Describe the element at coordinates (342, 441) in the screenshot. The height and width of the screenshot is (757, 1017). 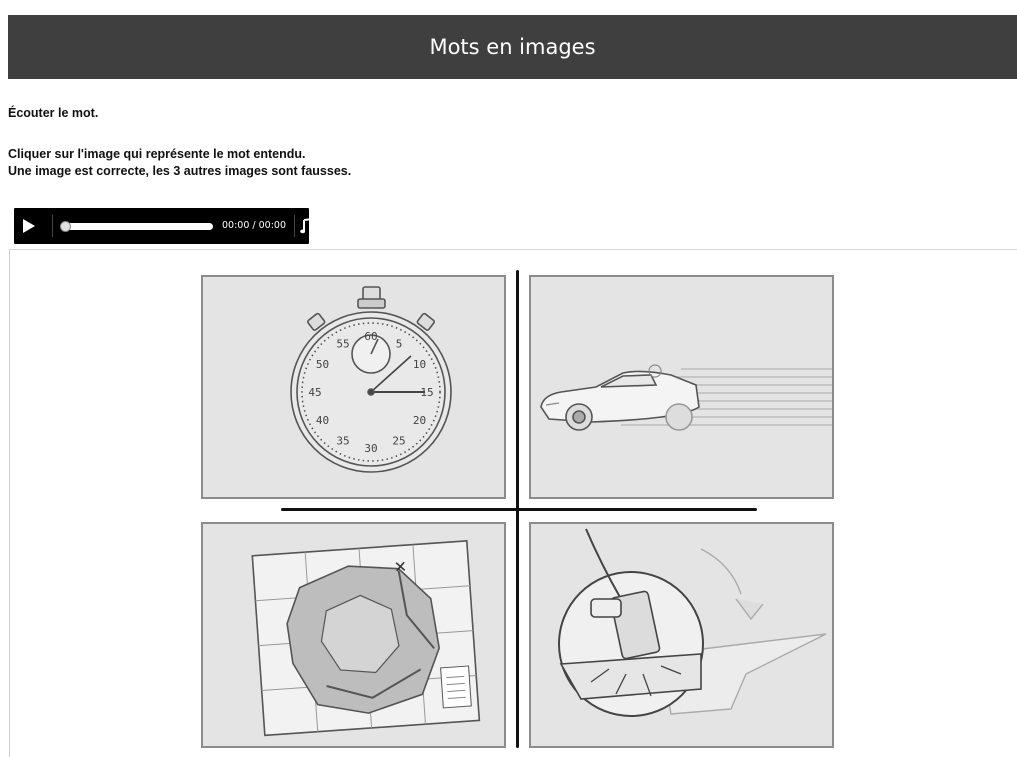
I see `dial-label: 35` at that location.